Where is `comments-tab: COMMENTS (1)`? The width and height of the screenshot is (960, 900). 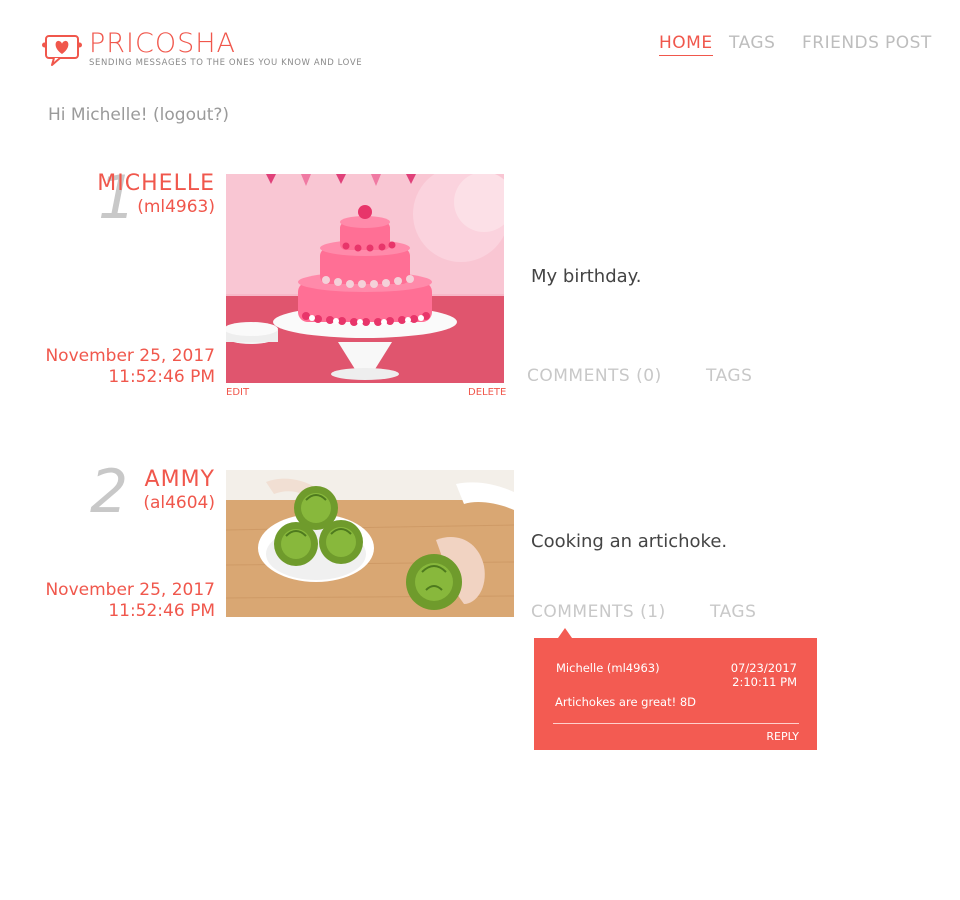
comments-tab: COMMENTS (1) is located at coordinates (598, 612).